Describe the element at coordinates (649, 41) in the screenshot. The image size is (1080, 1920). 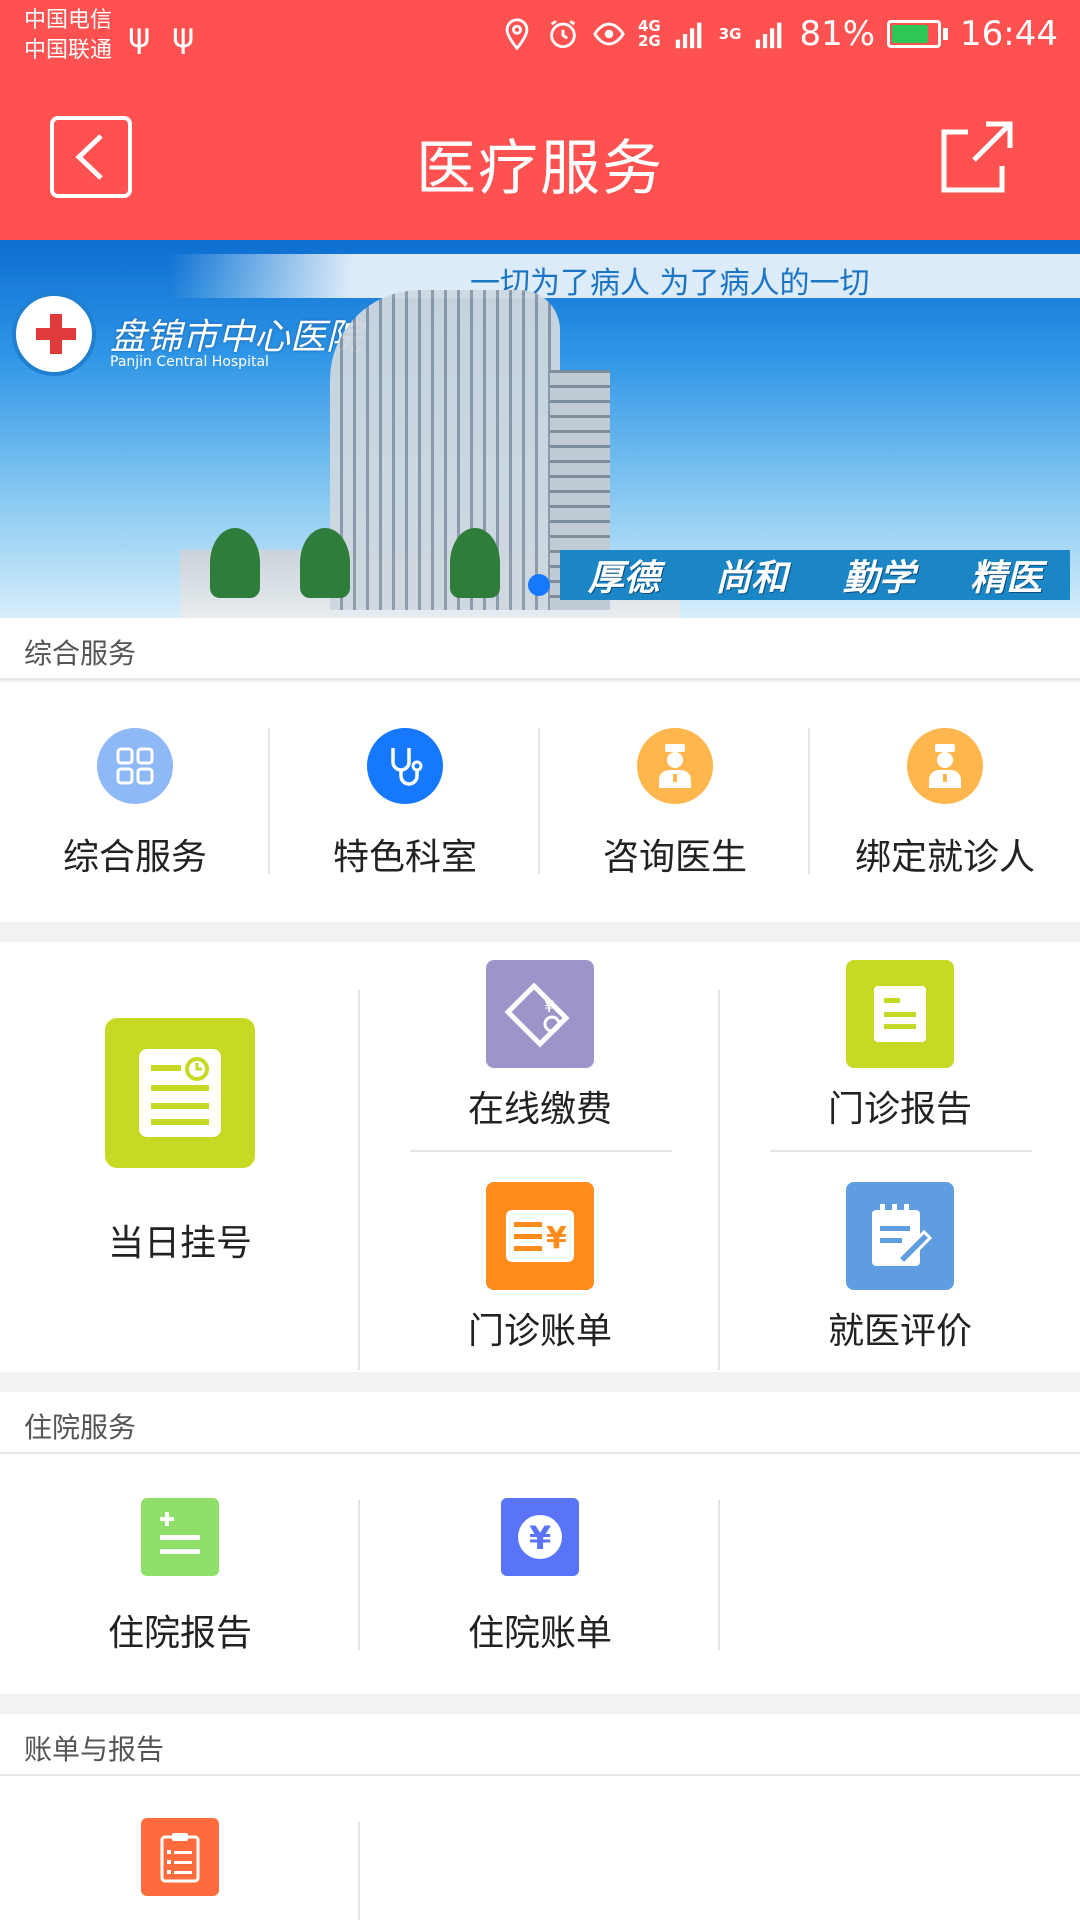
I see `network-2g: 2G` at that location.